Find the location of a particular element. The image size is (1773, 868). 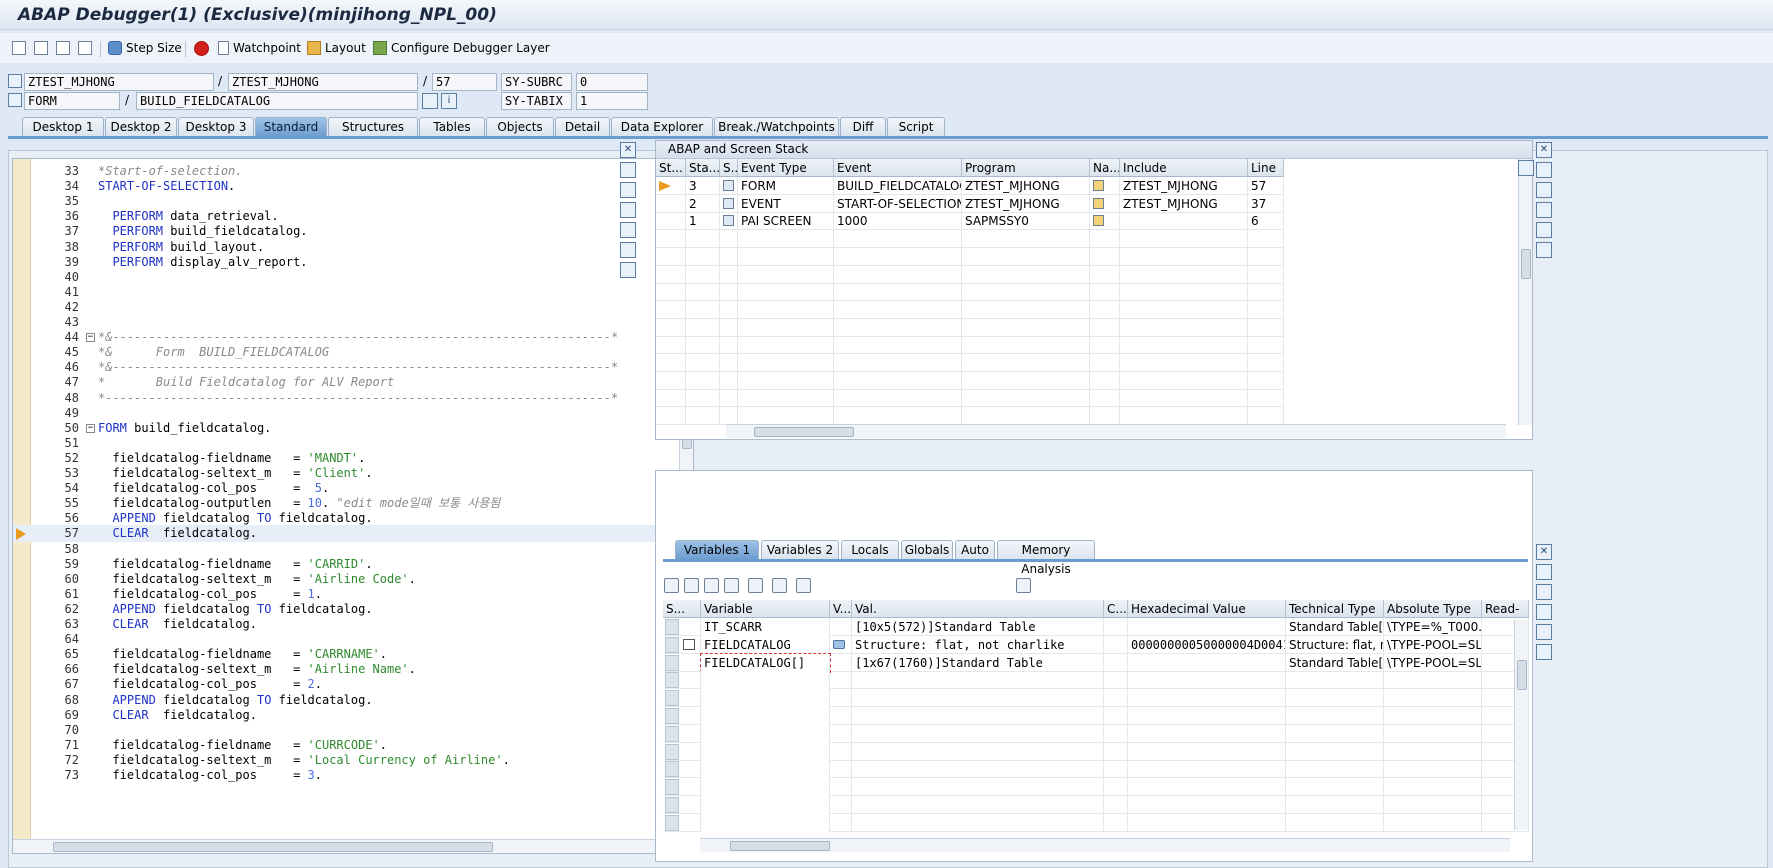

block-type-field: FORM is located at coordinates (72, 101).